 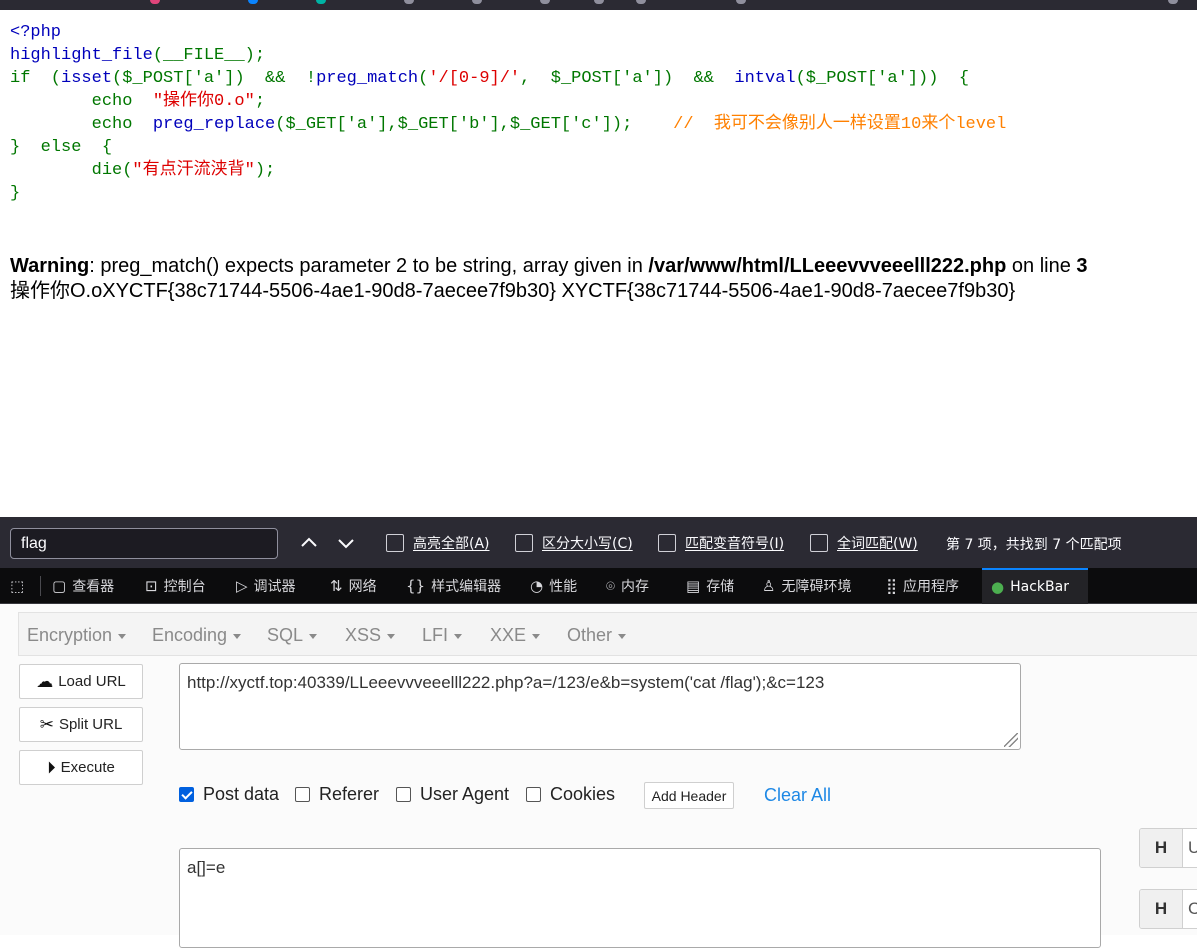 What do you see at coordinates (452, 794) in the screenshot?
I see `user-agent-checkbox: User Agent` at bounding box center [452, 794].